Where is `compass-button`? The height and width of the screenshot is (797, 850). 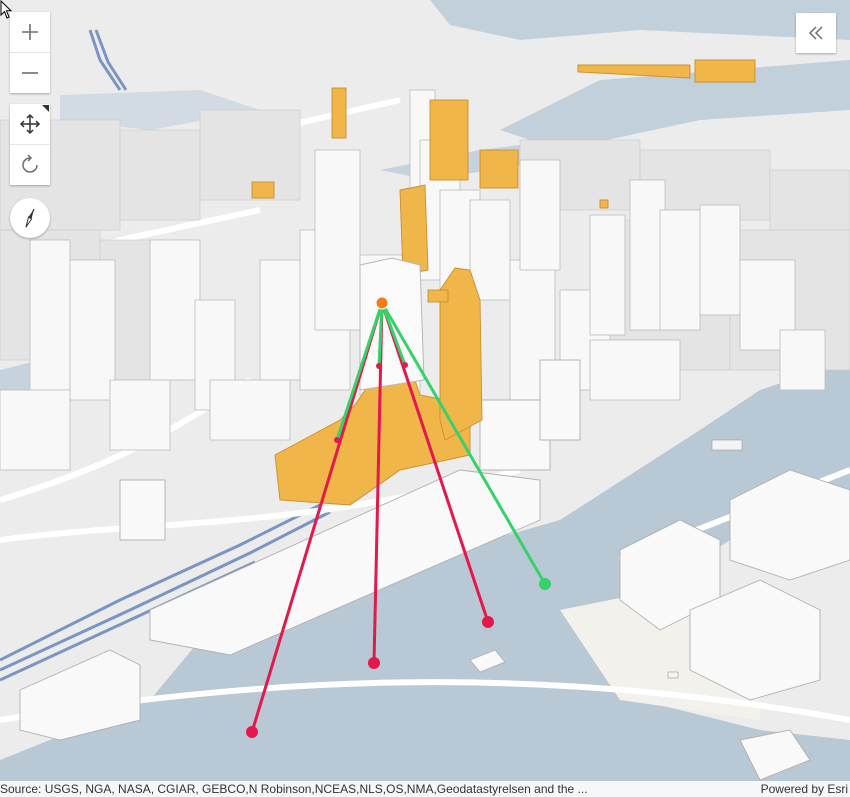 compass-button is located at coordinates (30, 218).